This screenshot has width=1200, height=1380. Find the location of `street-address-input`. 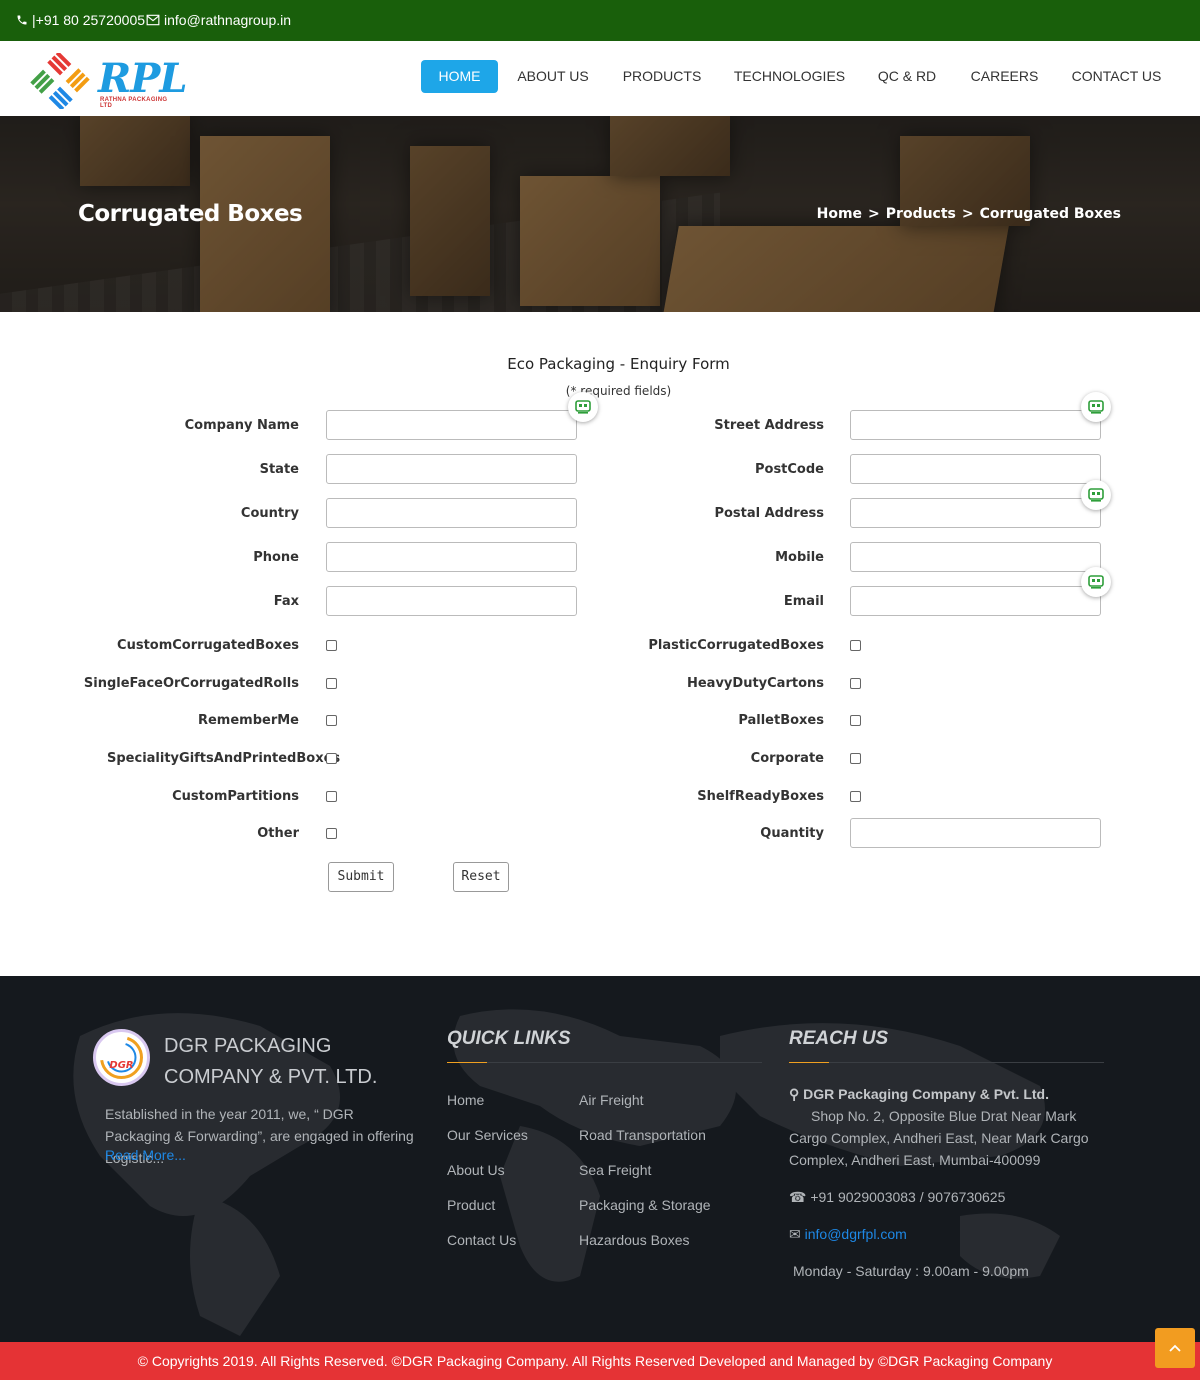

street-address-input is located at coordinates (975, 425).